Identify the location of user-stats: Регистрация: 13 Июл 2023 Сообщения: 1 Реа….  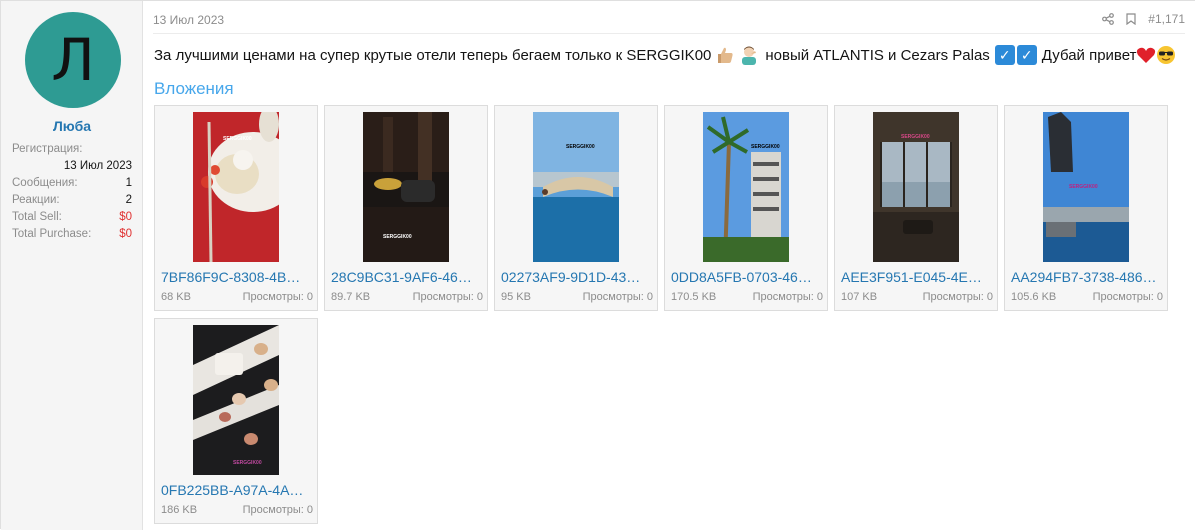
(72, 192).